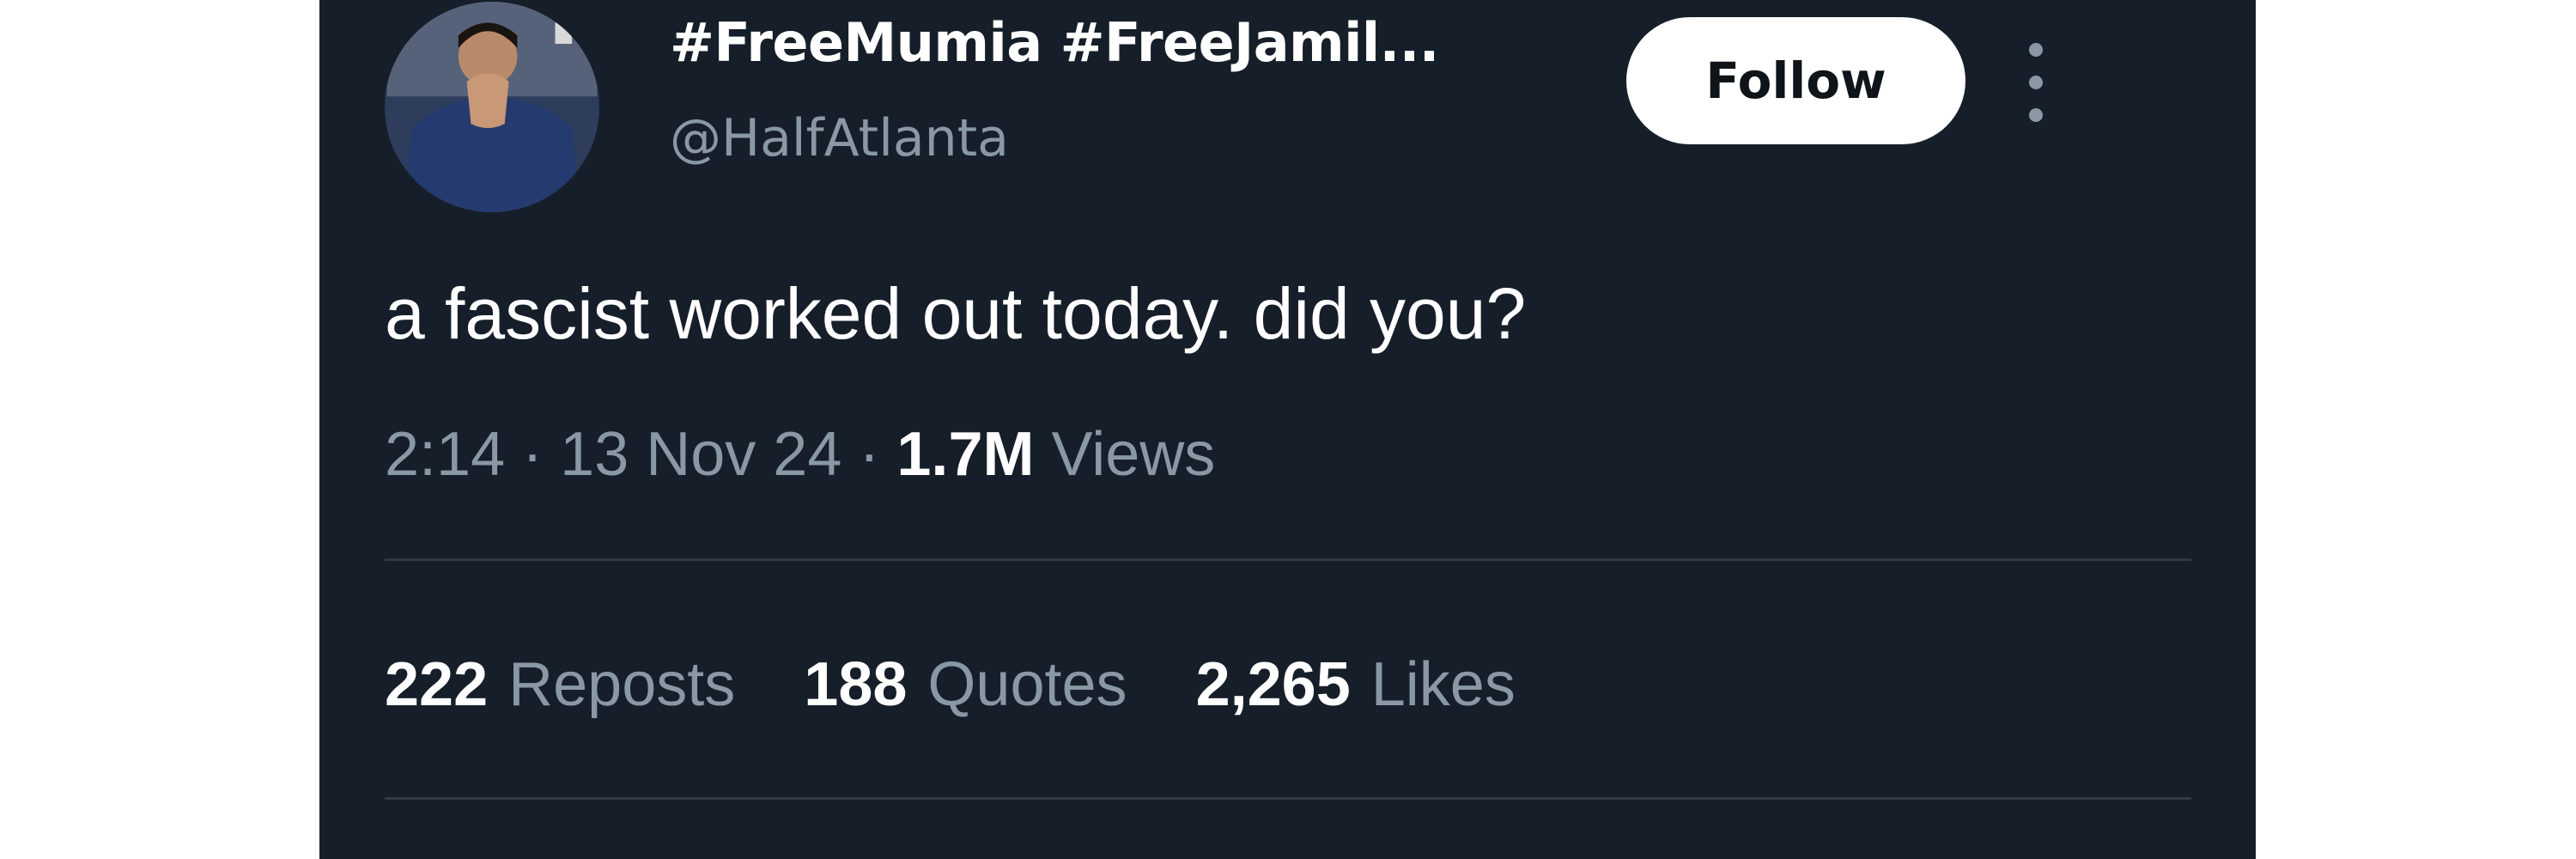  What do you see at coordinates (700, 455) in the screenshot?
I see `tweet-date: 13 Nov 24` at bounding box center [700, 455].